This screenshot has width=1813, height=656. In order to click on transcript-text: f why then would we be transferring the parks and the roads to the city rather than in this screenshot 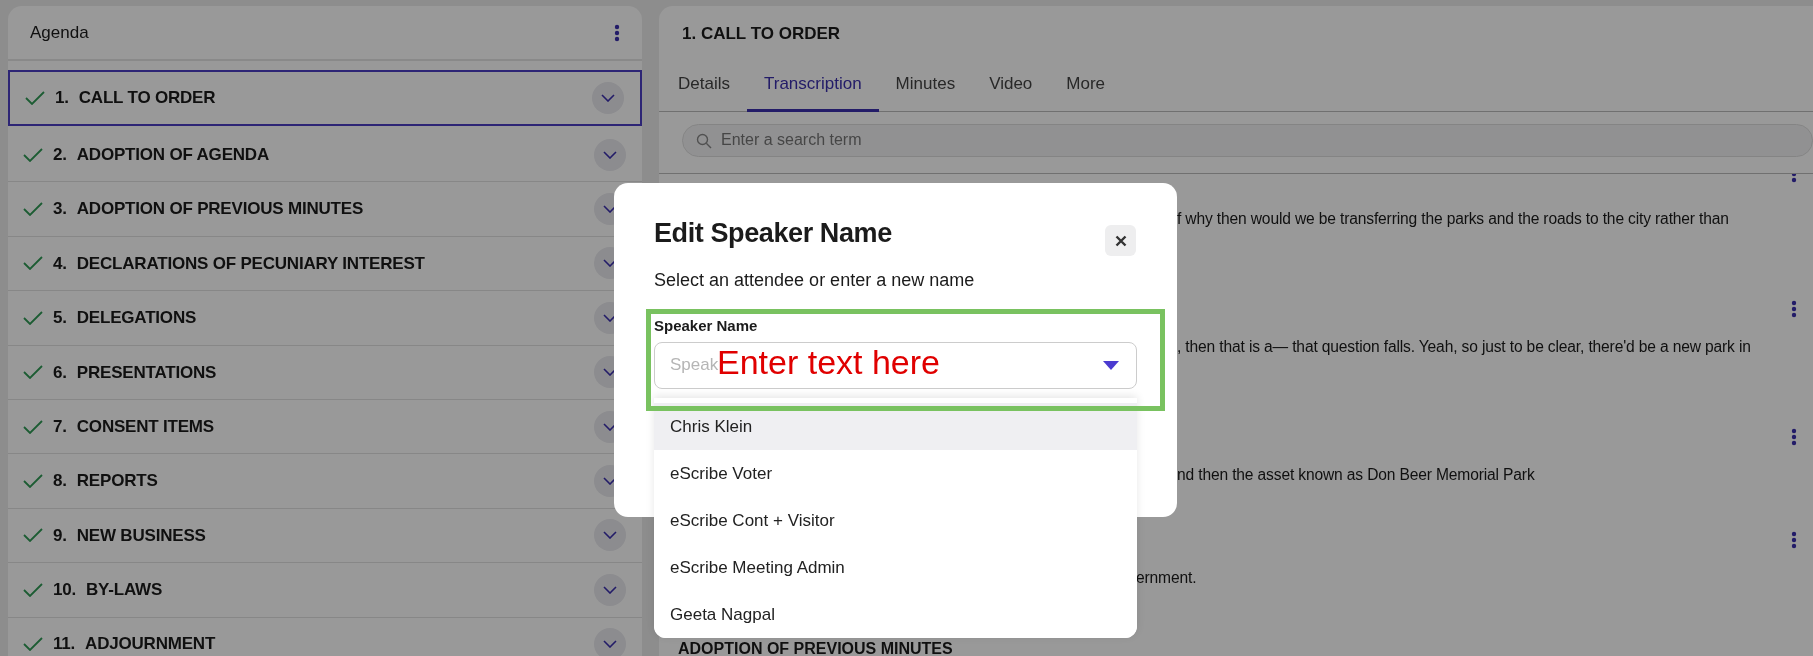, I will do `click(1453, 218)`.